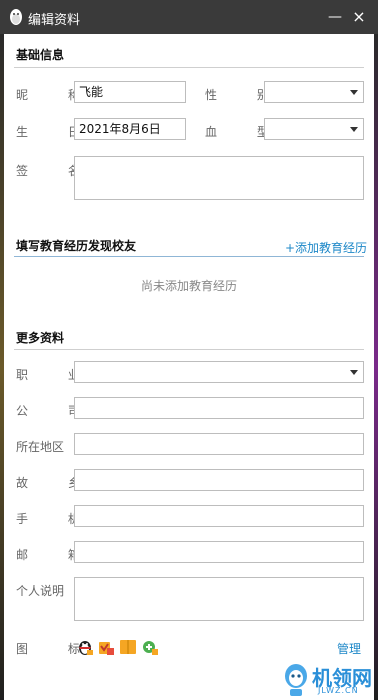  Describe the element at coordinates (219, 372) in the screenshot. I see `occupation-select` at that location.